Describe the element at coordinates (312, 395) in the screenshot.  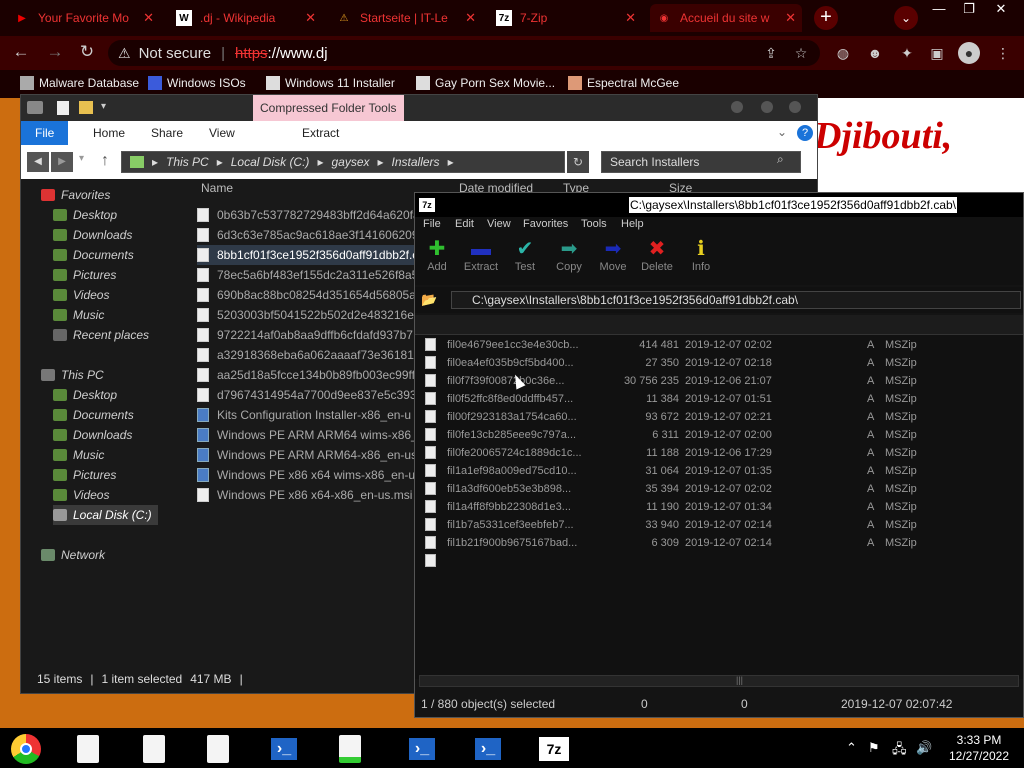
I see `file-row: d79674314954a7700d9ee837e5c393a` at that location.